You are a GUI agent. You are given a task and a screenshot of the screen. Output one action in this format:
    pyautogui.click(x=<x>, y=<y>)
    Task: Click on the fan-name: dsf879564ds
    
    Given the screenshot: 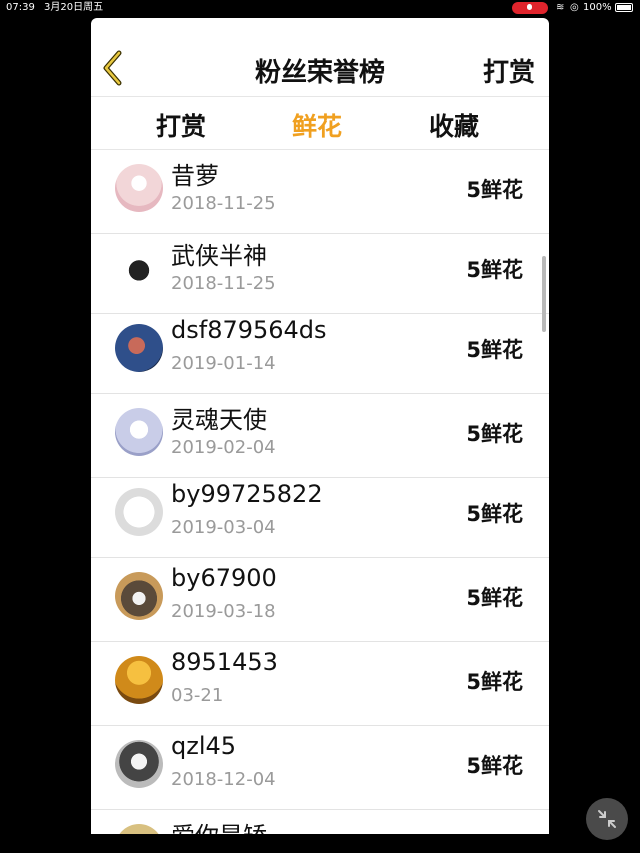 What is the action you would take?
    pyautogui.click(x=249, y=330)
    